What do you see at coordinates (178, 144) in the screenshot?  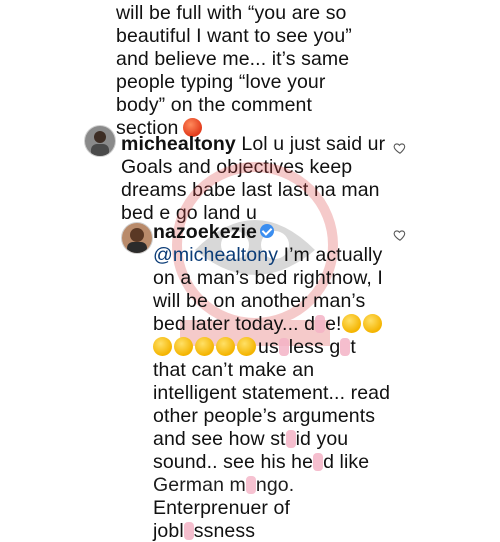 I see `username-michealtony: michealtony` at bounding box center [178, 144].